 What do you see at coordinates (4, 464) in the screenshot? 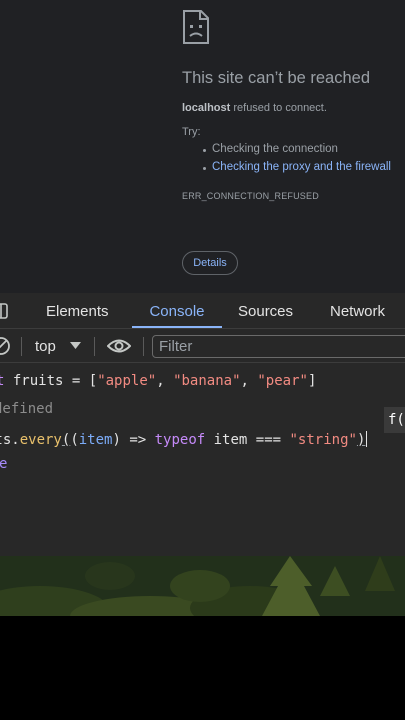
I see `console-prompt-fragment: e` at bounding box center [4, 464].